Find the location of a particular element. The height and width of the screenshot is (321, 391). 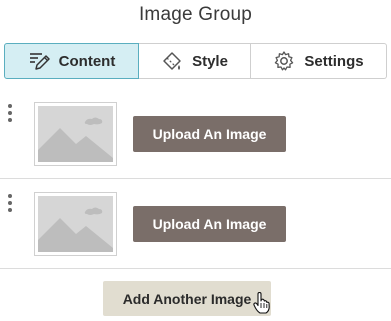

tab-bar: Content Style Settings is located at coordinates (195, 61).